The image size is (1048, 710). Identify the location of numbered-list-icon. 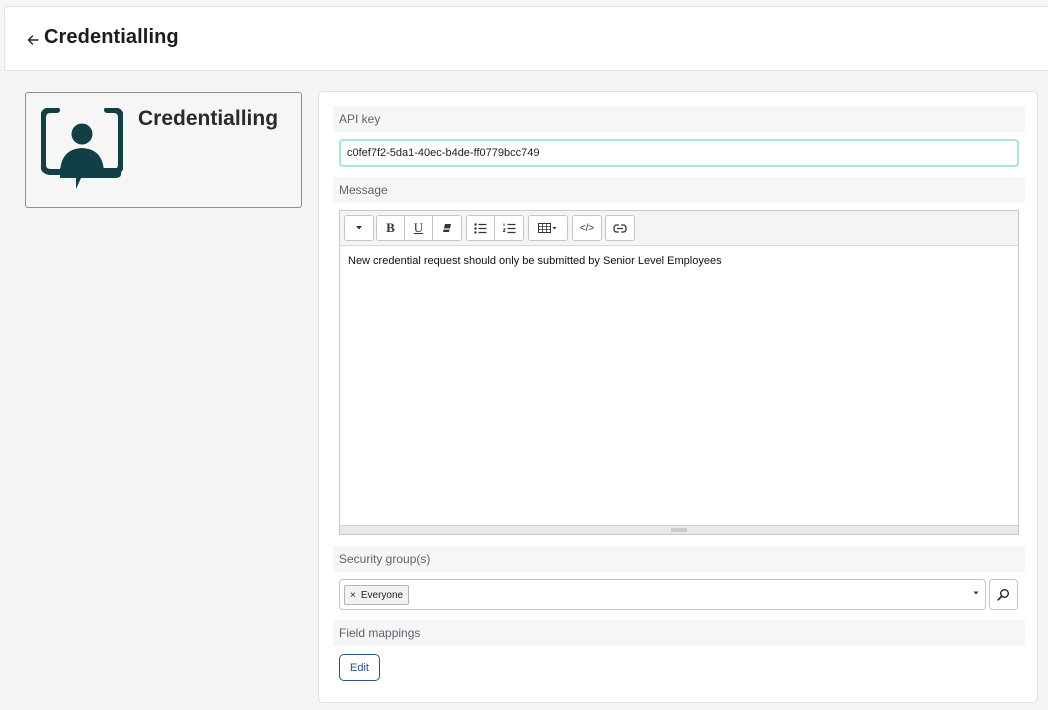
(508, 228).